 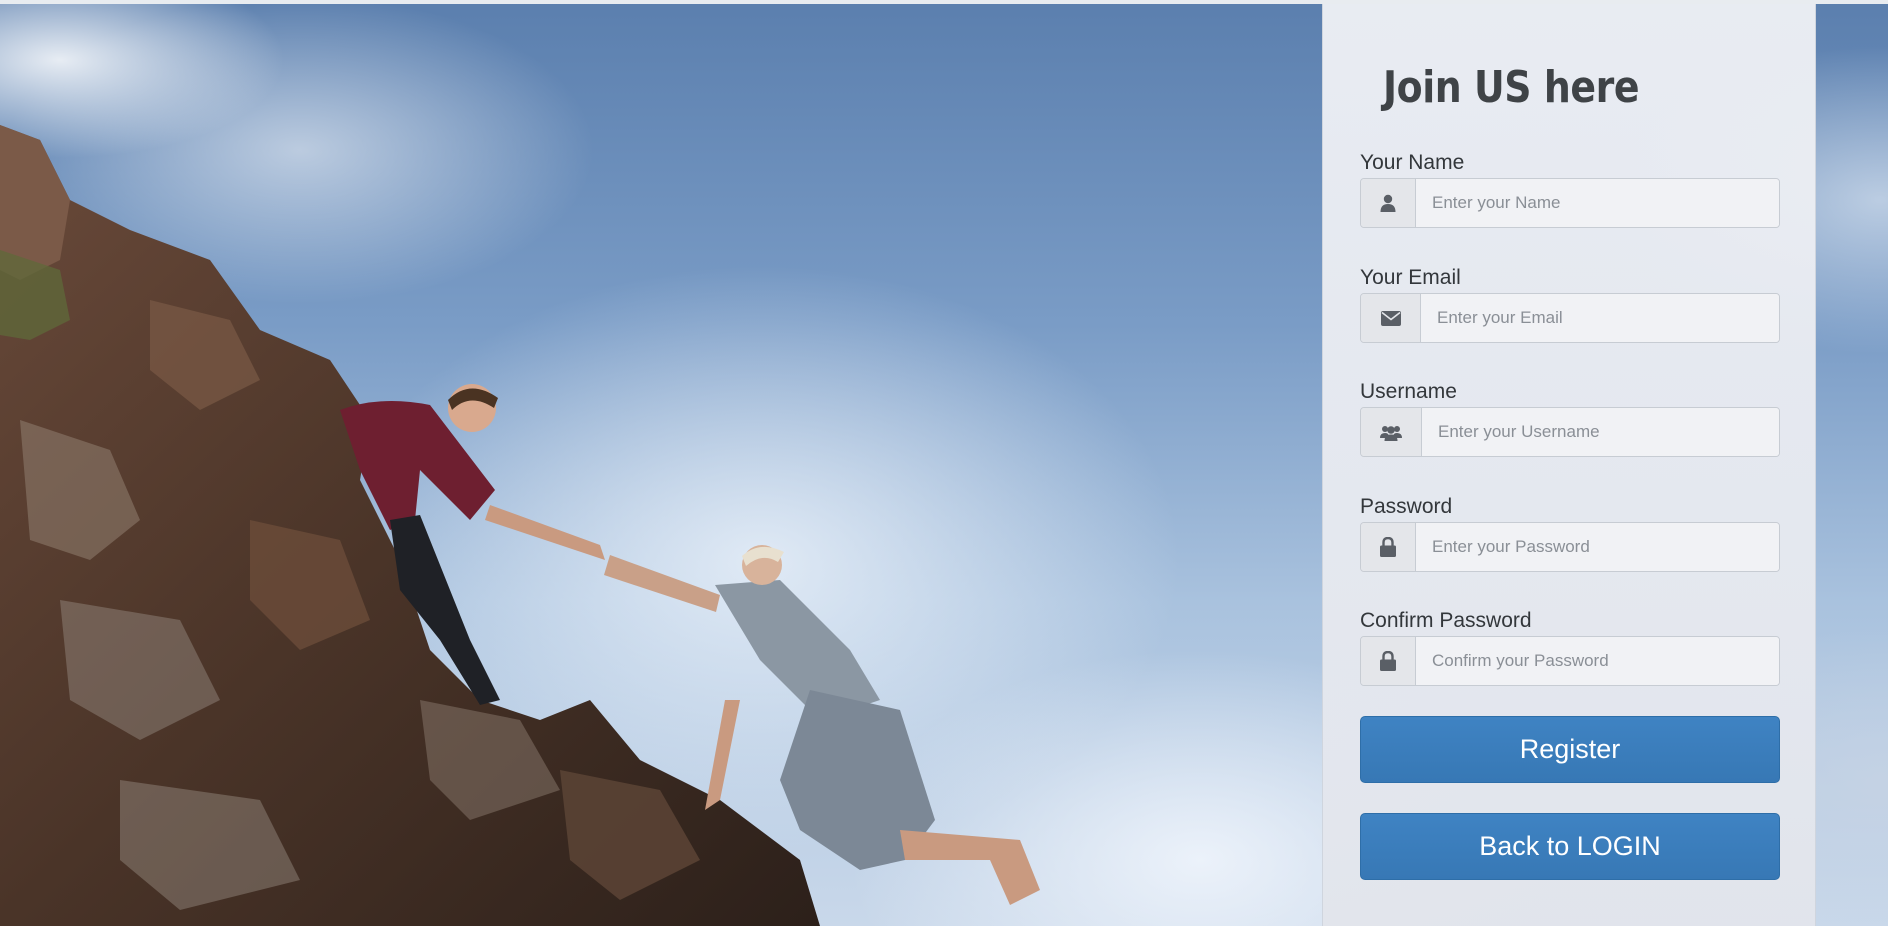 I want to click on username-input-group, so click(x=1570, y=432).